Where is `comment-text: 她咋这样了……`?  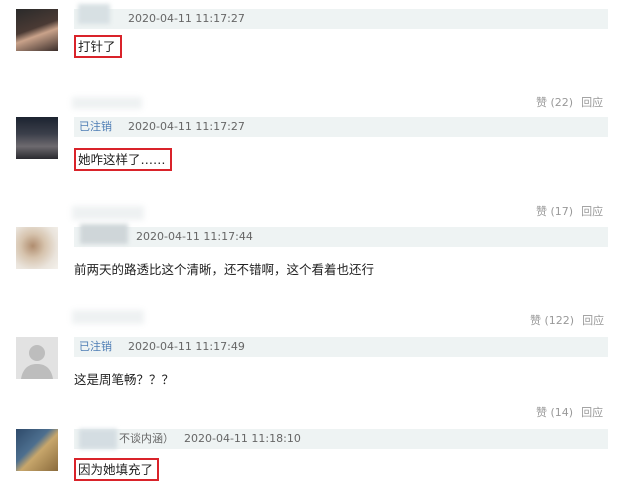 comment-text: 她咋这样了…… is located at coordinates (123, 159).